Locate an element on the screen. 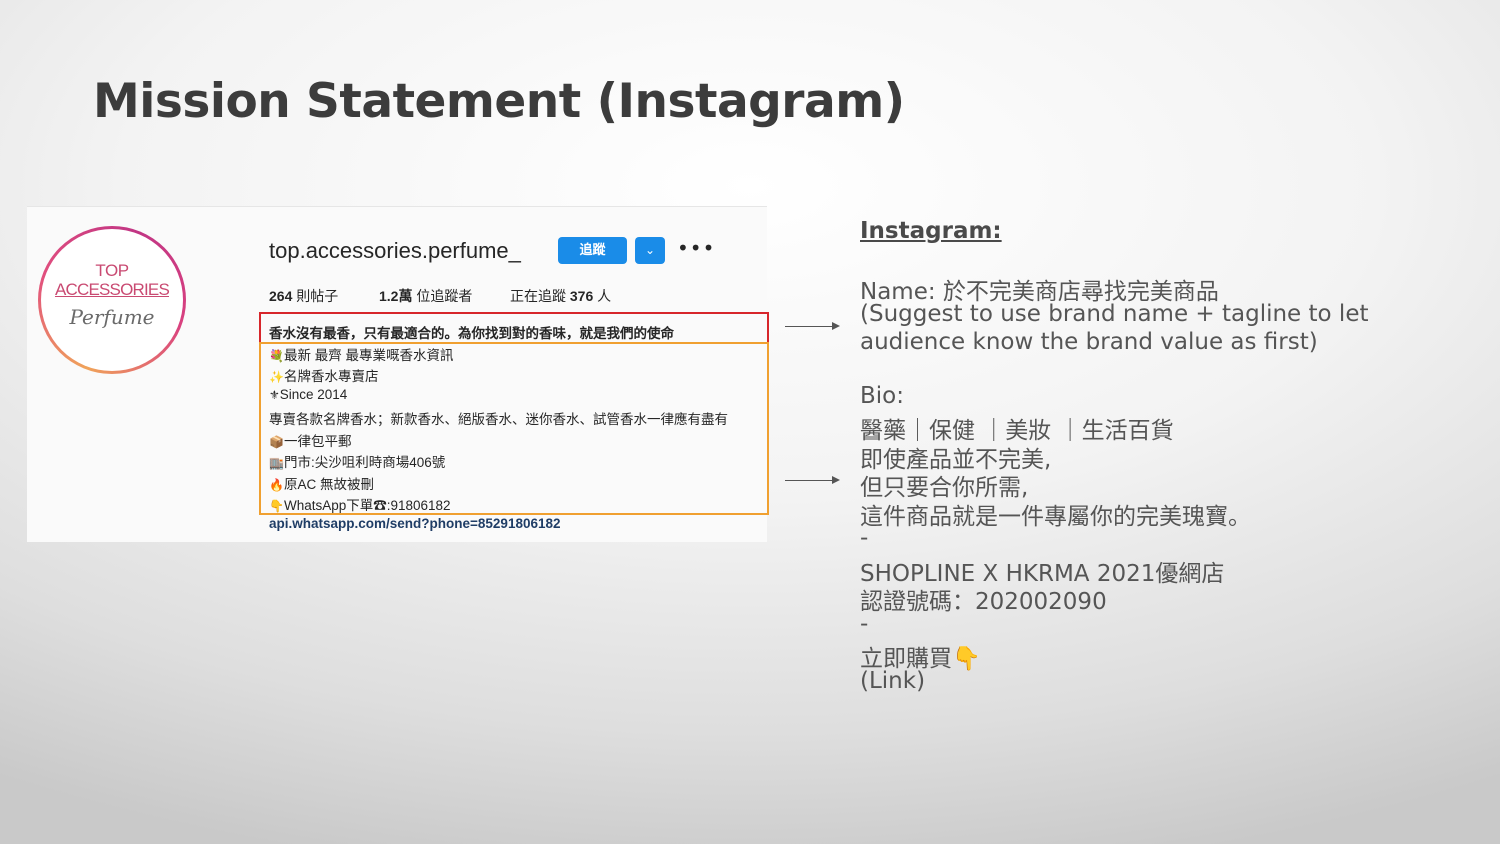  bio-arrow is located at coordinates (809, 480).